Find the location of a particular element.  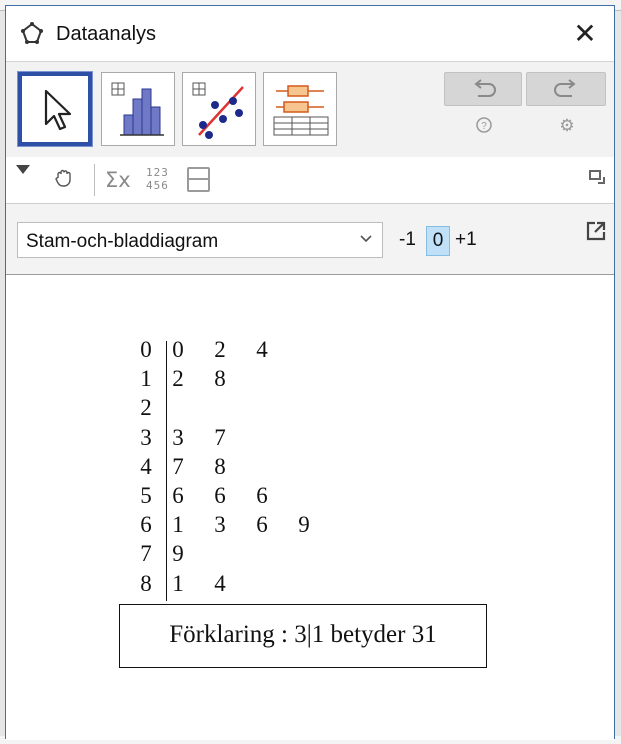

close-icon: ✕ is located at coordinates (585, 33).